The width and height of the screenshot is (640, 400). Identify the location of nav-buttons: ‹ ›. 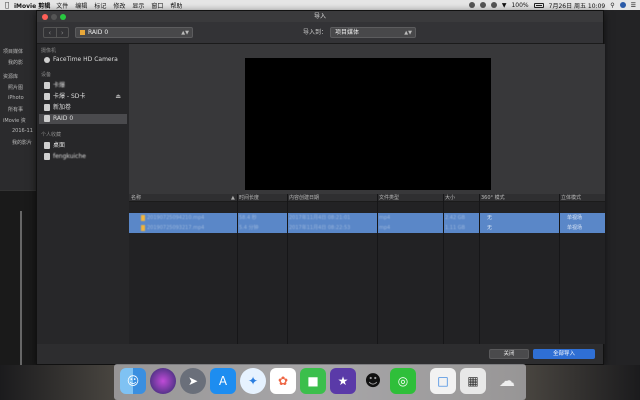
(56, 32).